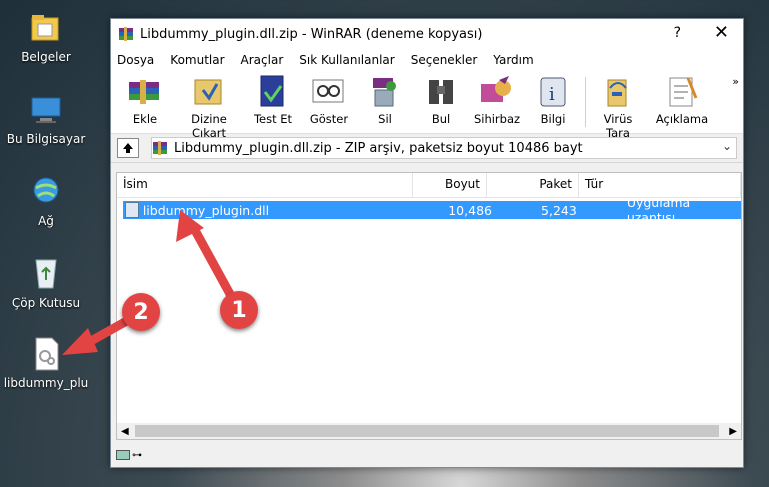 Image resolution: width=769 pixels, height=487 pixels. I want to click on callout-2: 2, so click(141, 312).